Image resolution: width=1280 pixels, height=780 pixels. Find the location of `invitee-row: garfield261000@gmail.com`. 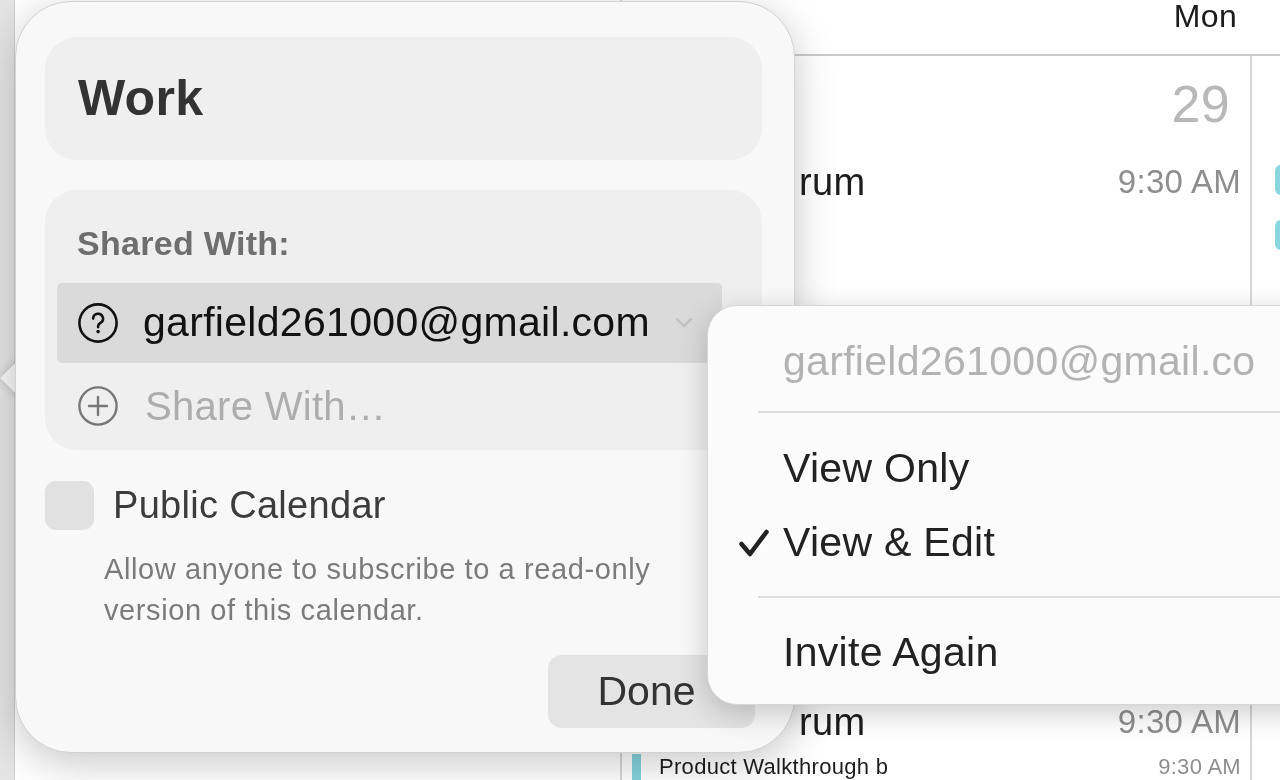

invitee-row: garfield261000@gmail.com is located at coordinates (389, 323).